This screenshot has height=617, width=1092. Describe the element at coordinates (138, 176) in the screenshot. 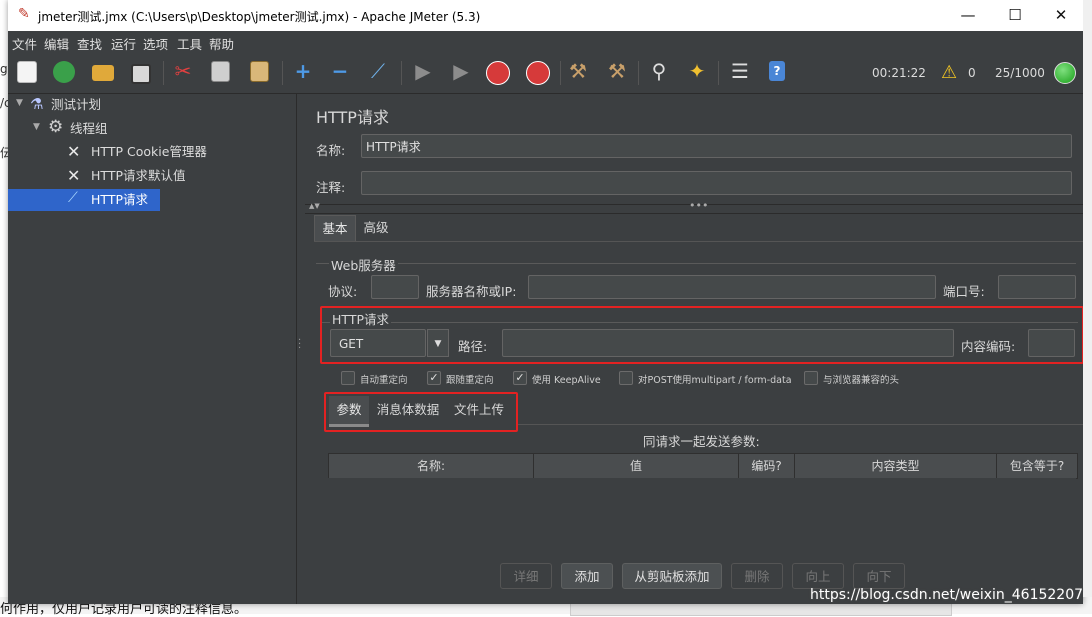

I see `tree-item-request-defaults: HTTP请求默认值` at that location.